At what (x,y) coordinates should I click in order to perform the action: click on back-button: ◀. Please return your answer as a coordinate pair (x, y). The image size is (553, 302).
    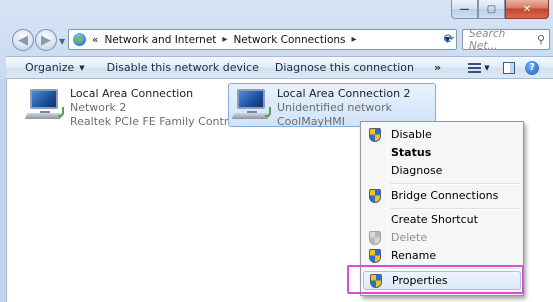
    Looking at the image, I should click on (23, 40).